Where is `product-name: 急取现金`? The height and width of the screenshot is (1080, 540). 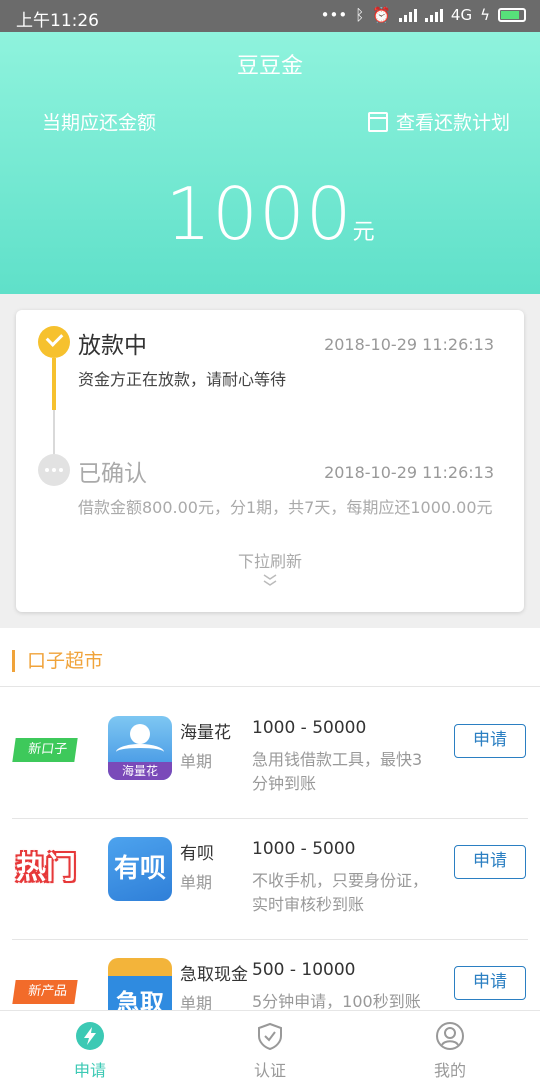
product-name: 急取现金 is located at coordinates (214, 975).